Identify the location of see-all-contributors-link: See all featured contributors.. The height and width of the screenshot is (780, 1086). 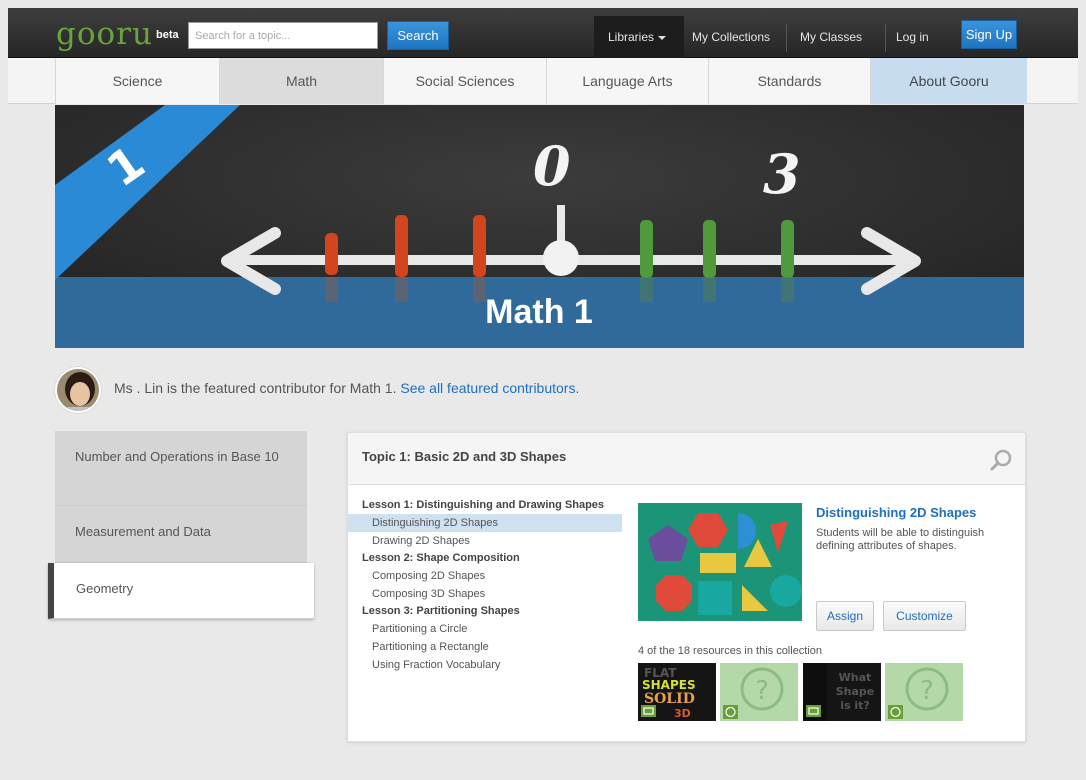
(489, 388).